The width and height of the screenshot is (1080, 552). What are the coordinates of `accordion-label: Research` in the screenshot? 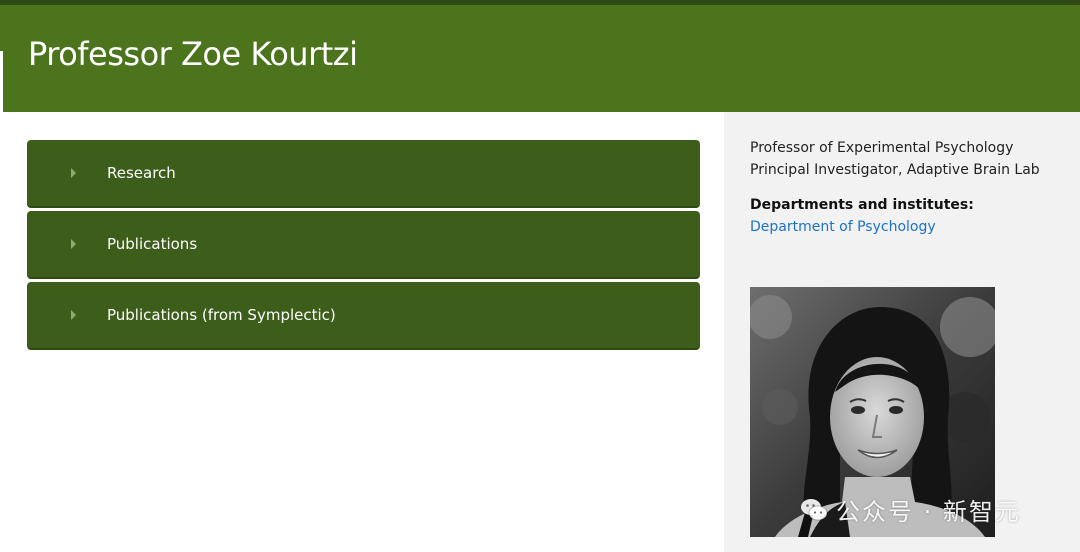 It's located at (141, 173).